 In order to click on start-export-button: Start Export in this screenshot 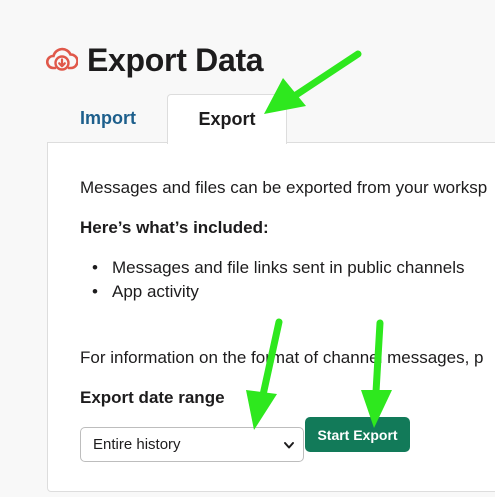, I will do `click(357, 434)`.